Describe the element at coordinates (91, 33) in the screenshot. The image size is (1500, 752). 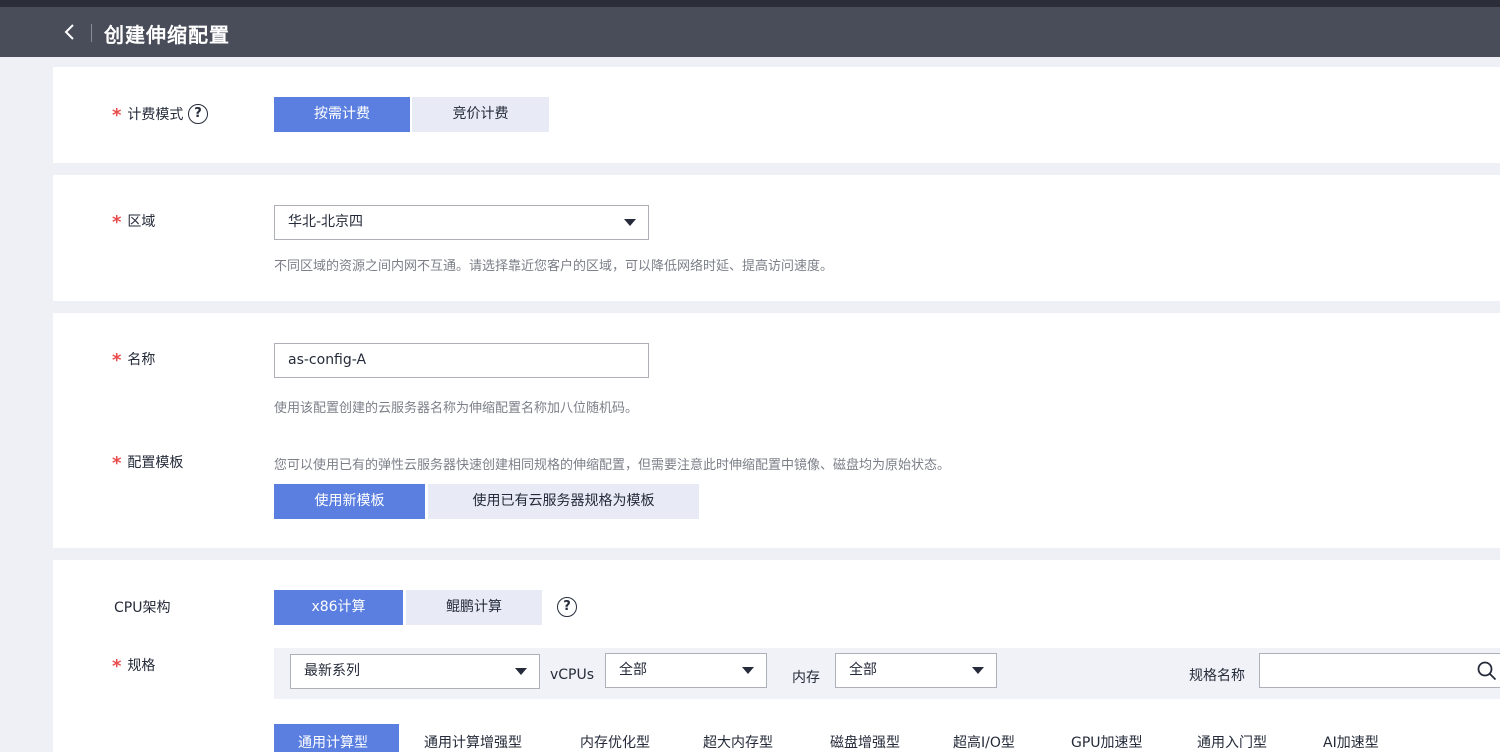
I see `header-divider` at that location.